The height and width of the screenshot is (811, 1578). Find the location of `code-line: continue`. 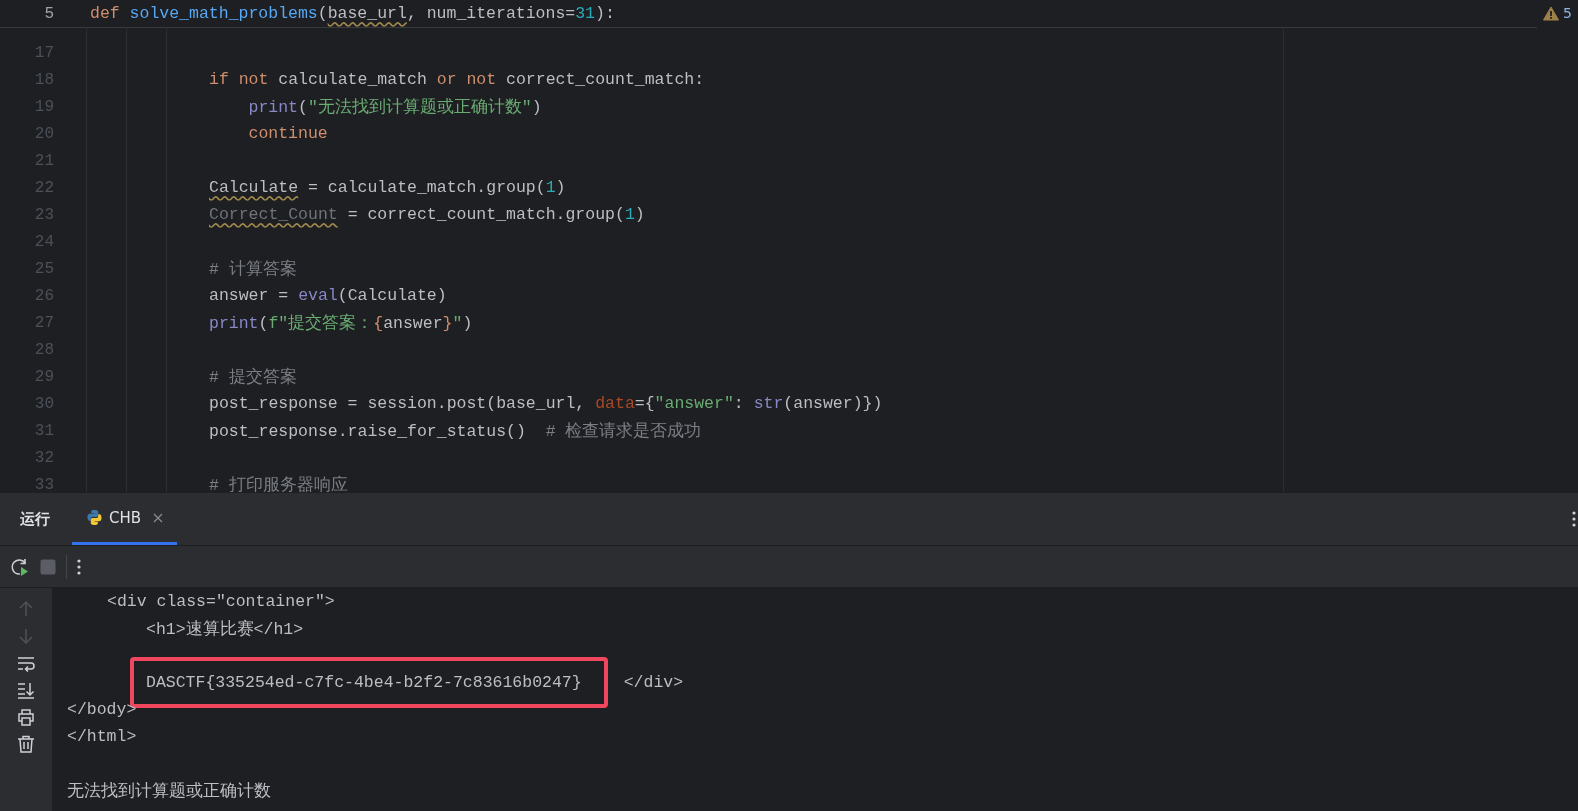

code-line: continue is located at coordinates (288, 133).